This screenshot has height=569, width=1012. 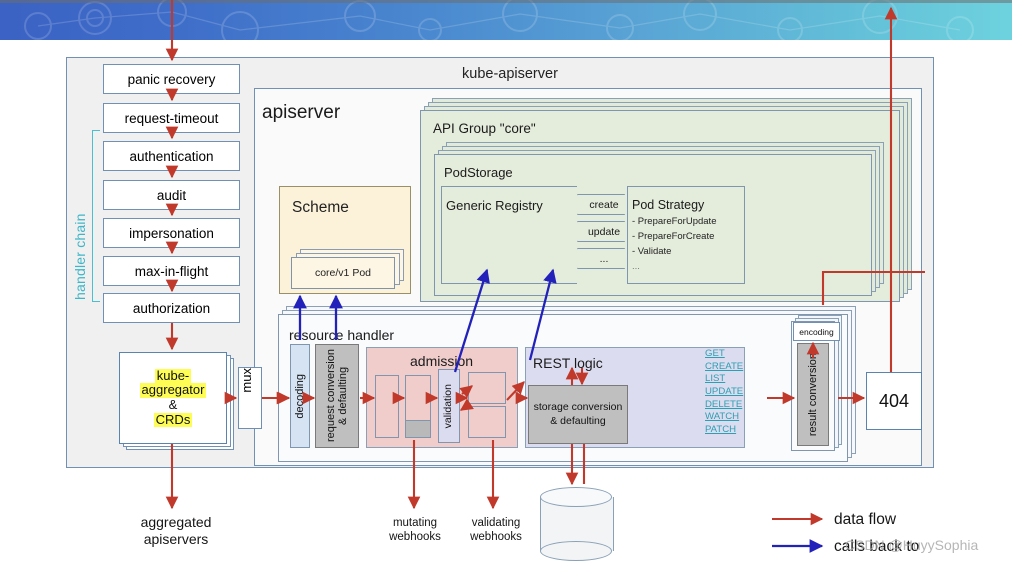 What do you see at coordinates (494, 205) in the screenshot?
I see `generic-registry-title: Generic Registry` at bounding box center [494, 205].